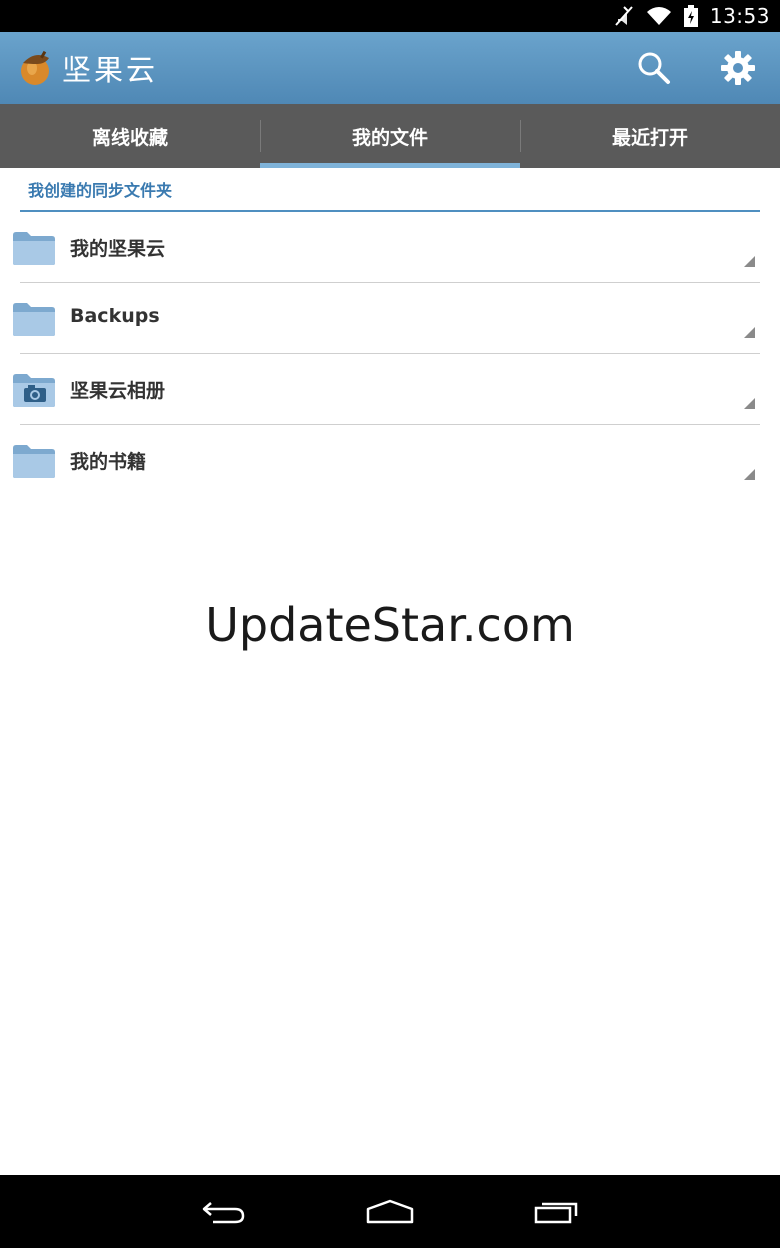  I want to click on tab-label: 最近打开, so click(649, 137).